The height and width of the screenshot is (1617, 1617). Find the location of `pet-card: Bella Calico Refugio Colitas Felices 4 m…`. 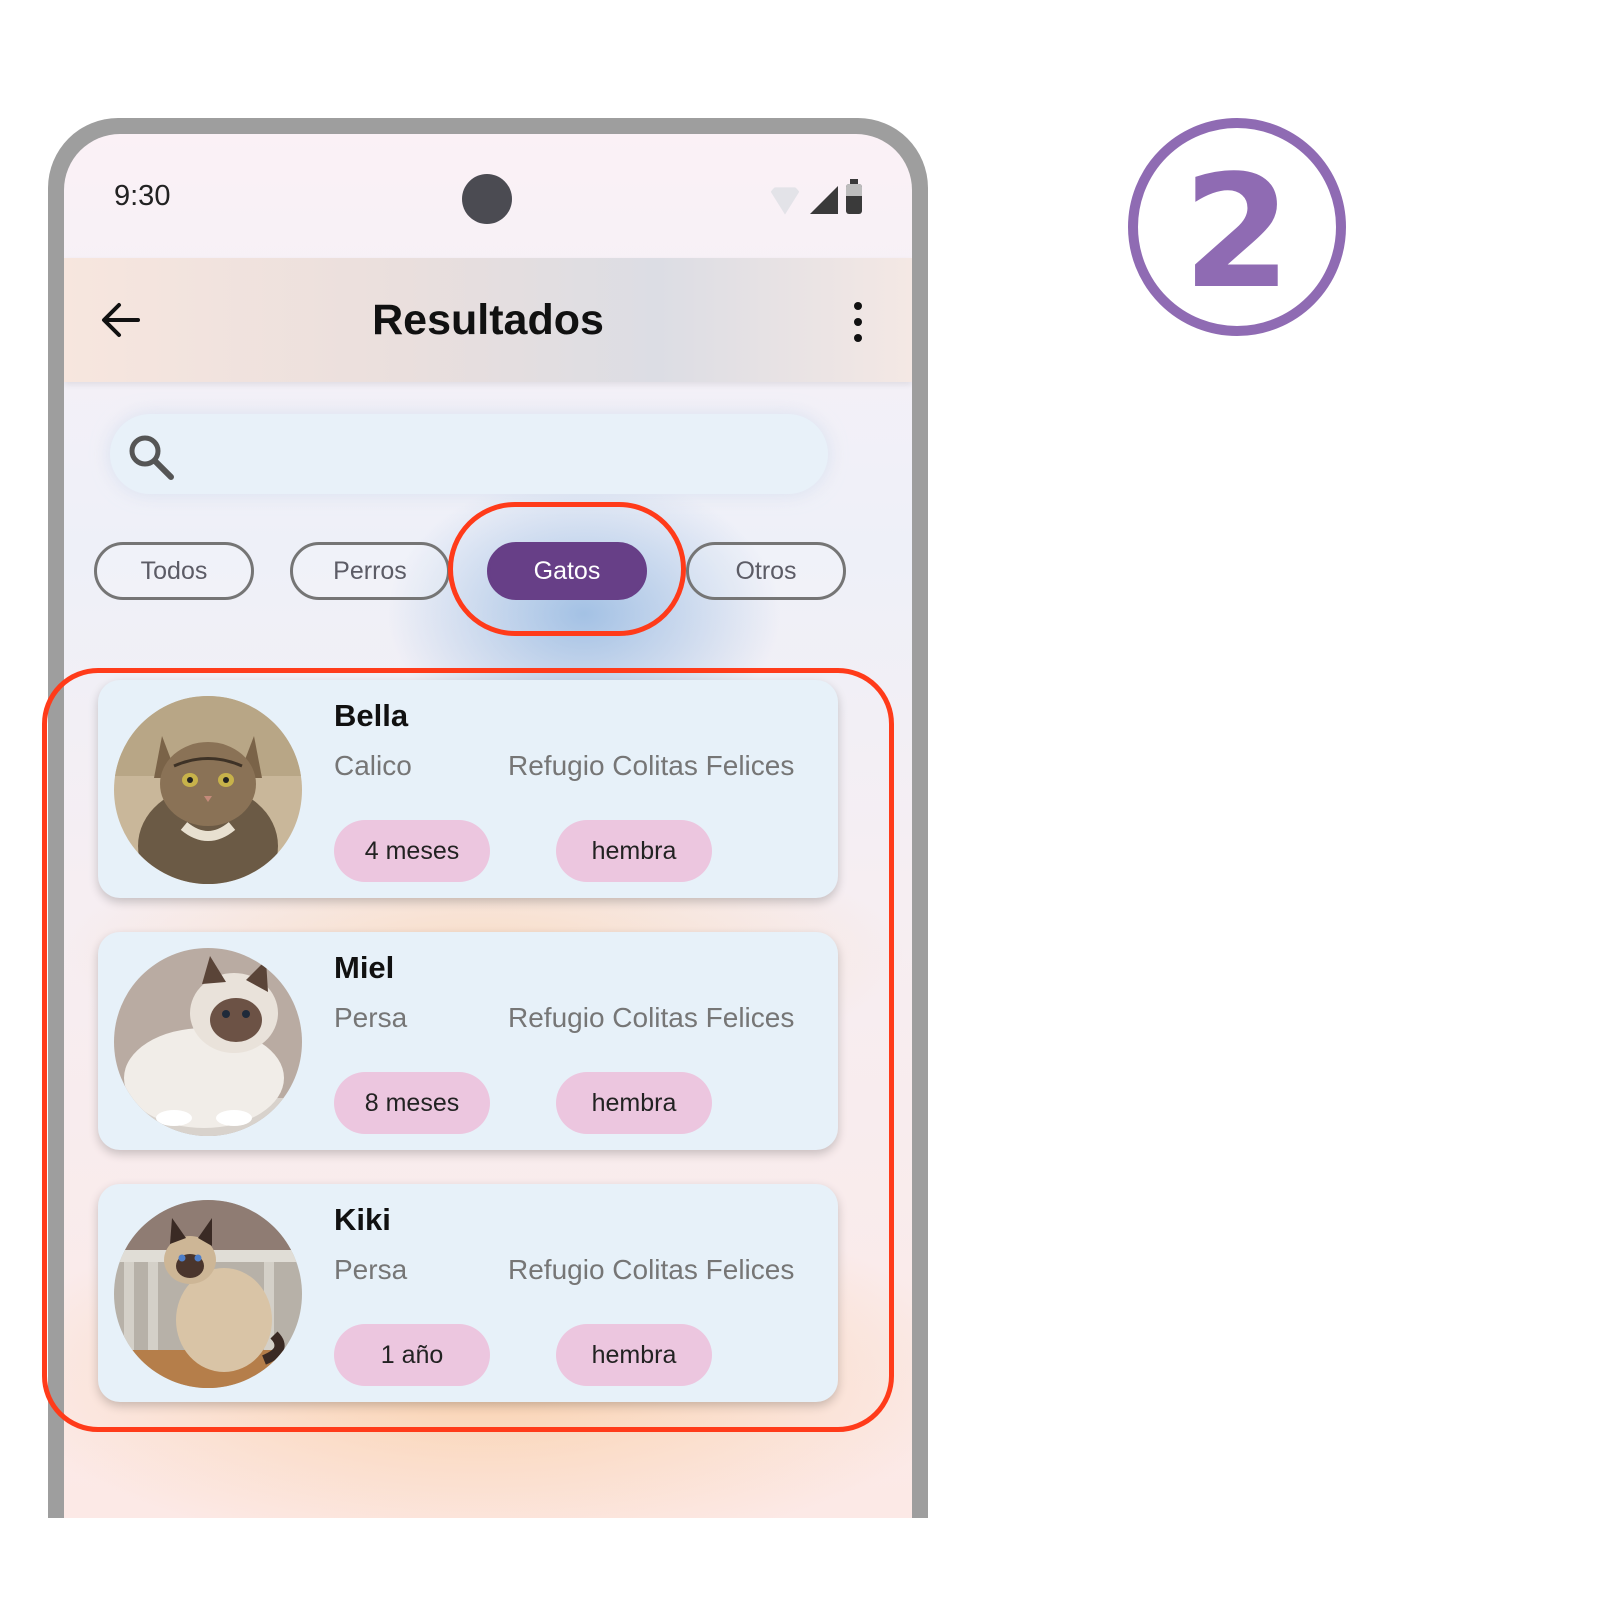

pet-card: Bella Calico Refugio Colitas Felices 4 m… is located at coordinates (468, 789).